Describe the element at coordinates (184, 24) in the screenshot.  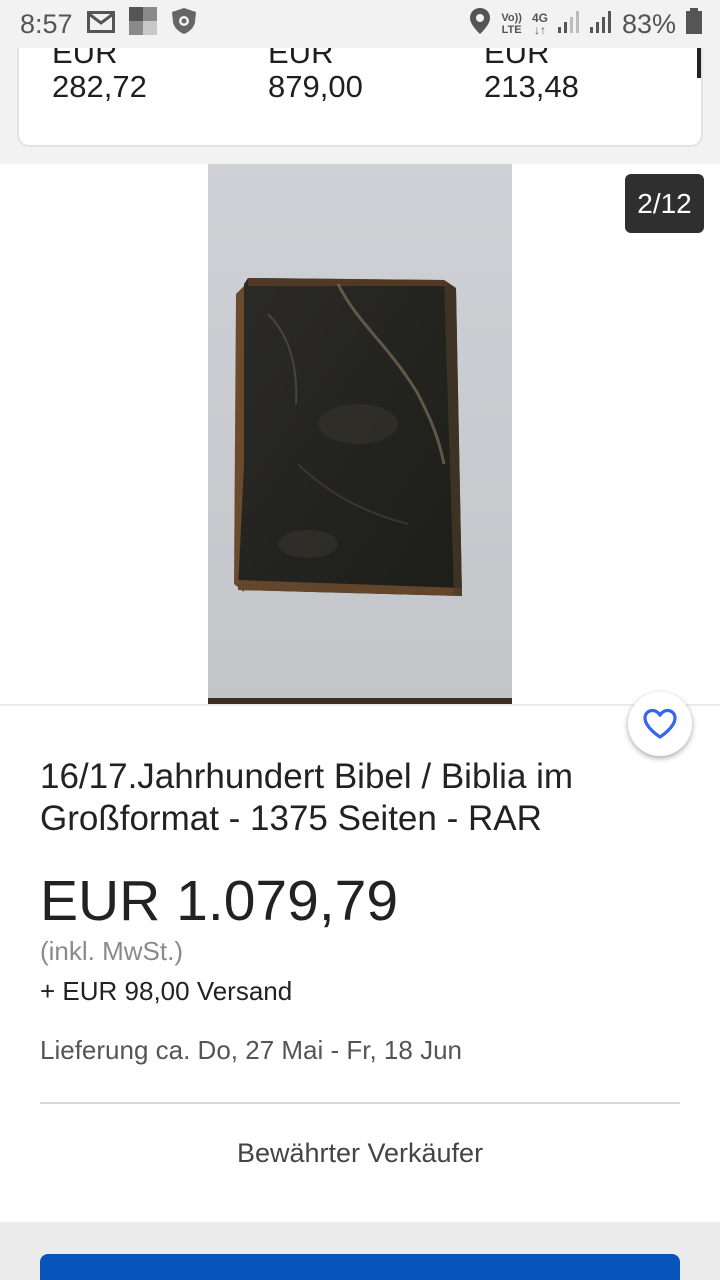
I see `shield-icon` at that location.